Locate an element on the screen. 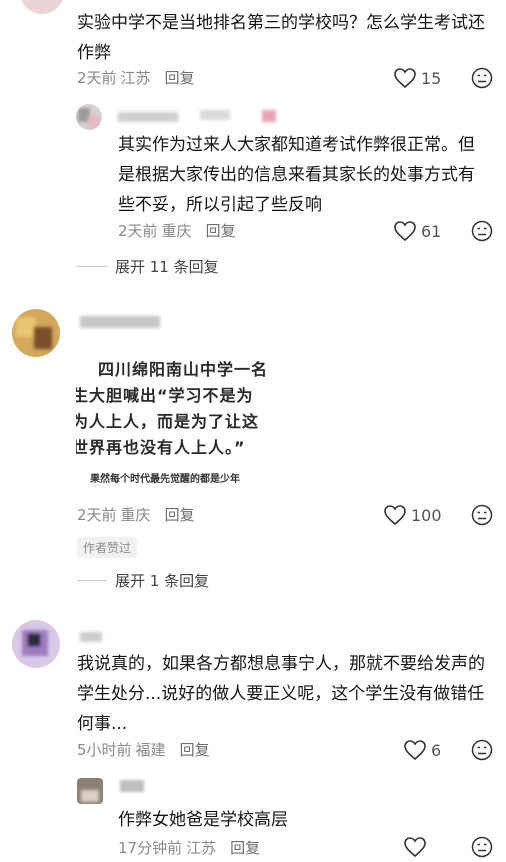 This screenshot has height=862, width=506. username-suffix is located at coordinates (215, 115).